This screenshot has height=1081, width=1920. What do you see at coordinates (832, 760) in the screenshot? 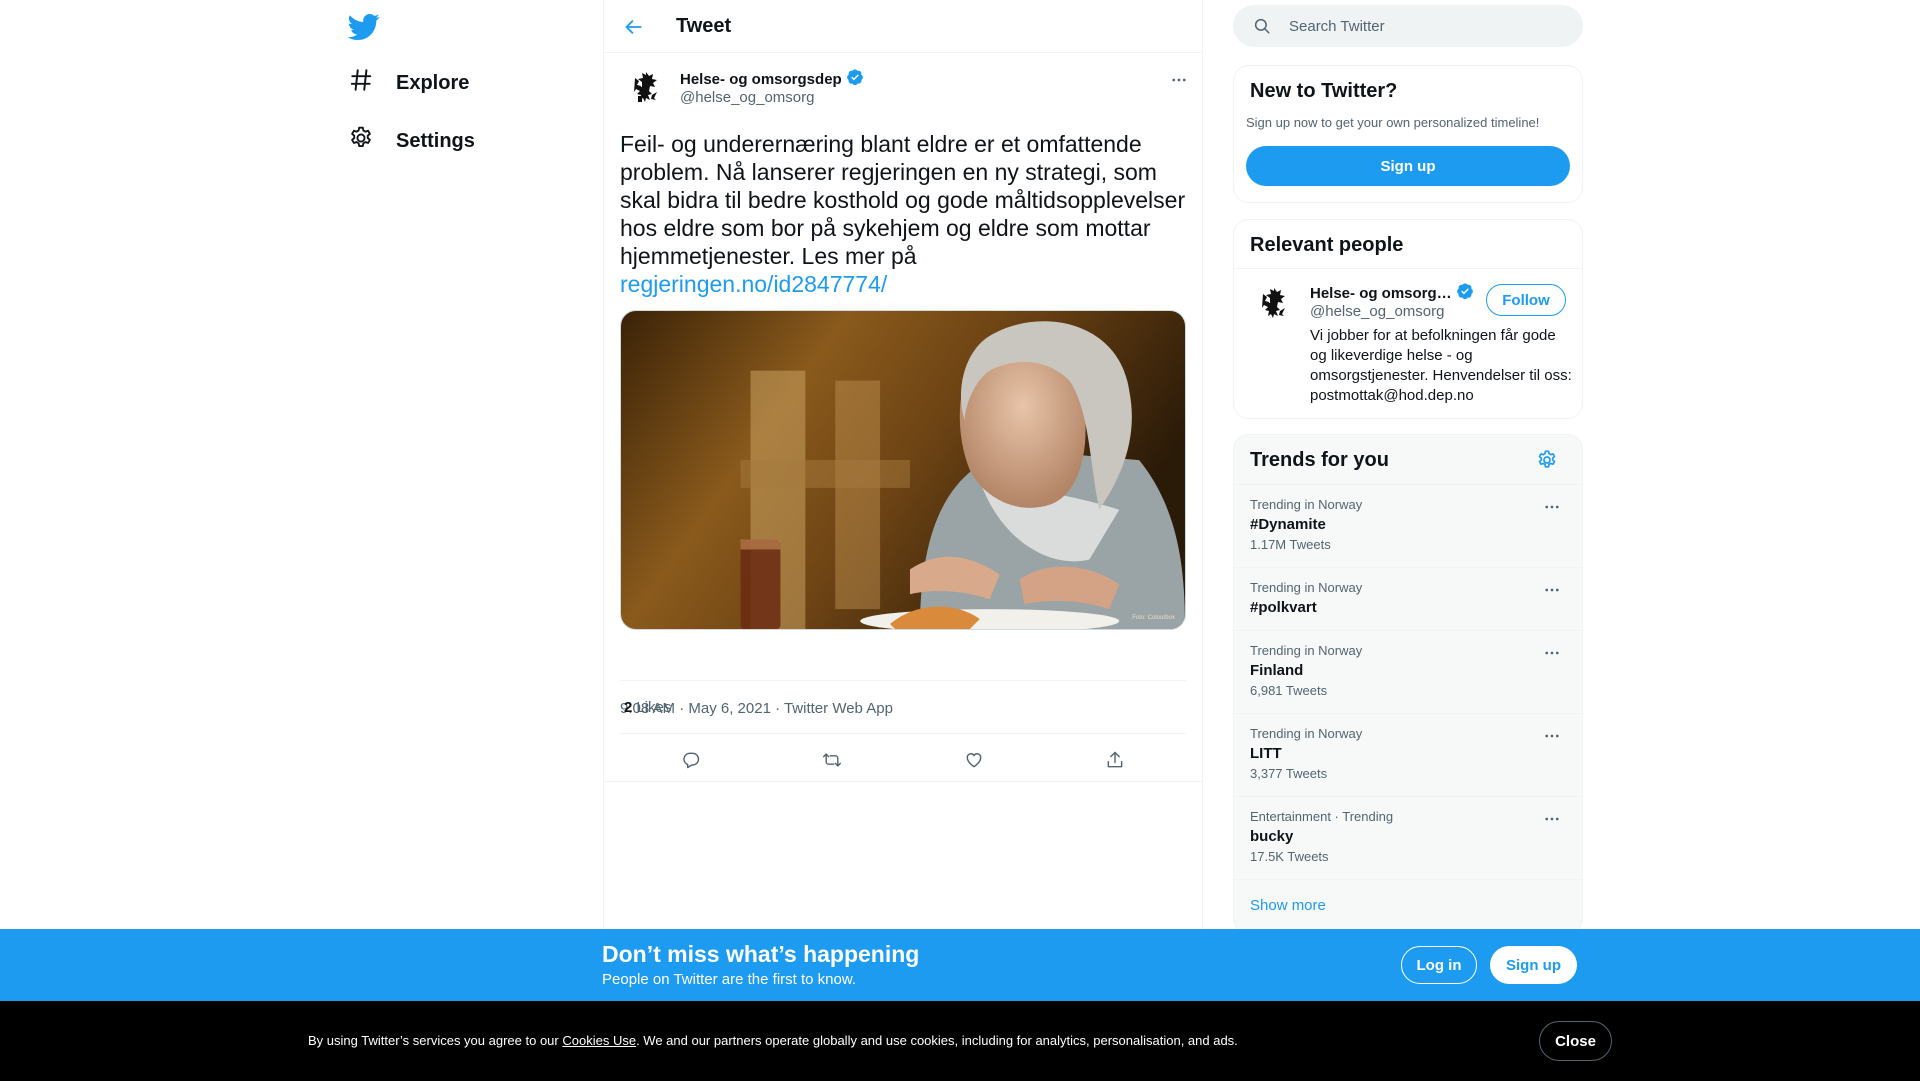
I see `retweet-icon` at bounding box center [832, 760].